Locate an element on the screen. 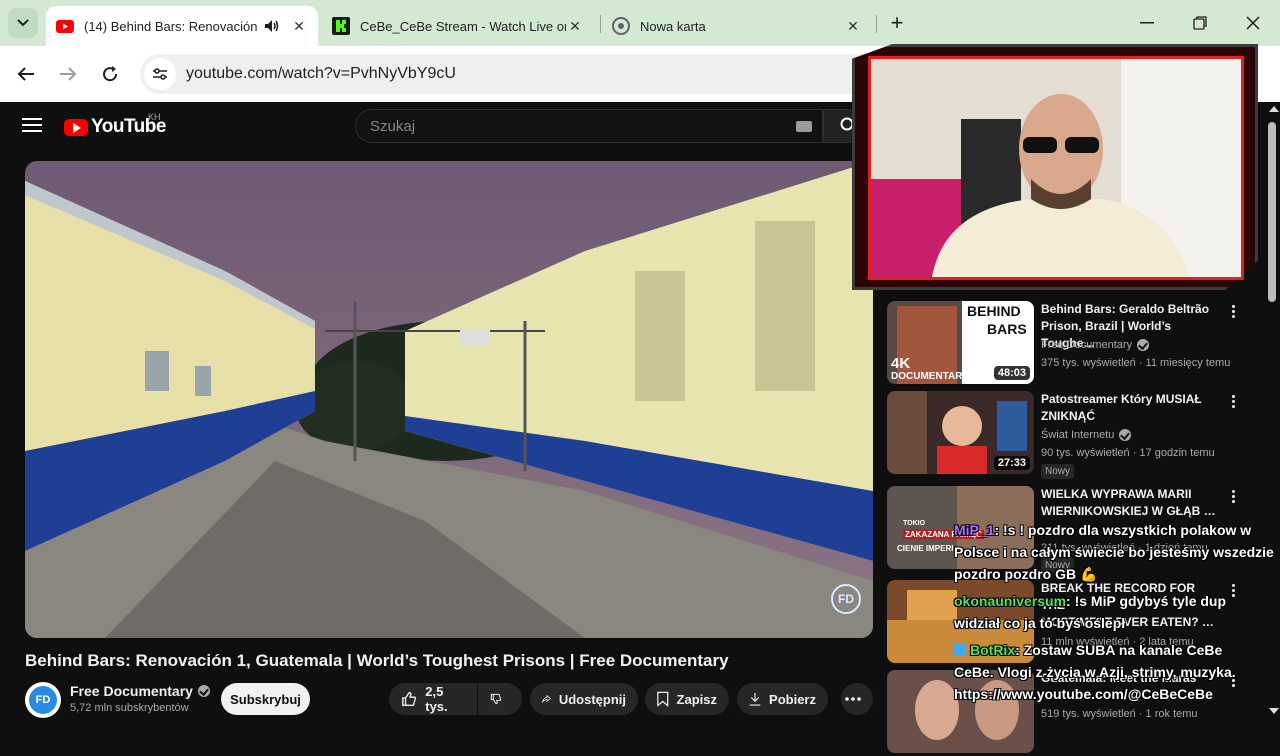  webcam-feed is located at coordinates (1056, 168).